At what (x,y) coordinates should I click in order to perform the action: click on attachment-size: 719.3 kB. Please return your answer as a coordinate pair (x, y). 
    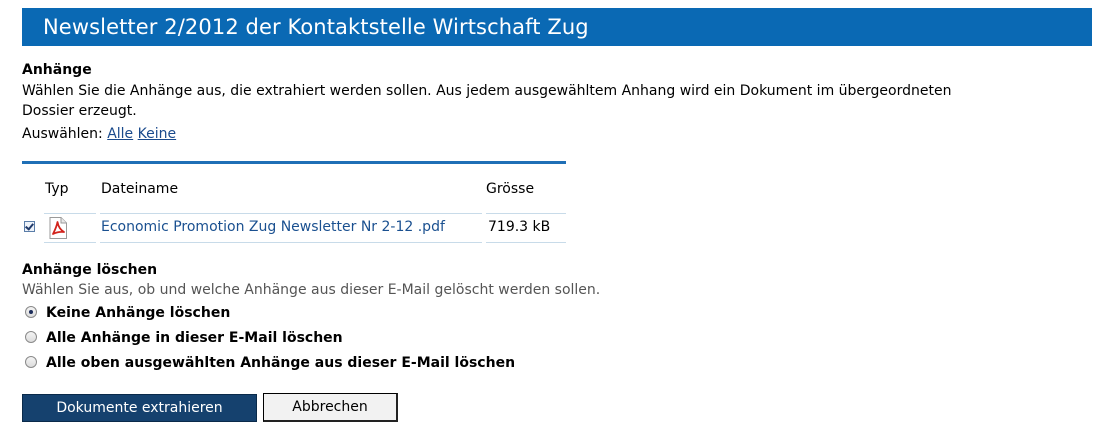
    Looking at the image, I should click on (519, 227).